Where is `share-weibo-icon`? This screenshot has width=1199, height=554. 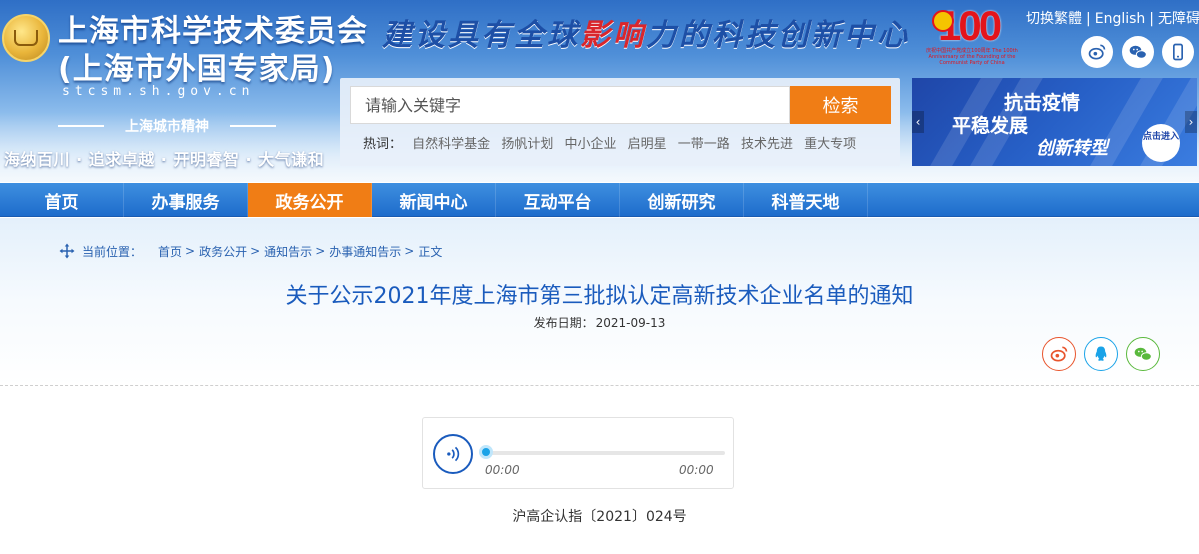
share-weibo-icon is located at coordinates (1059, 354).